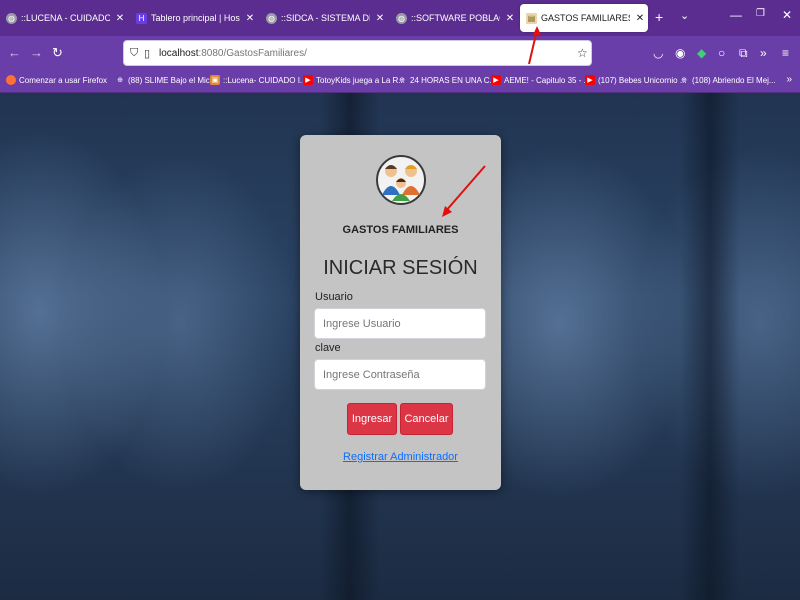 This screenshot has height=600, width=800. I want to click on tab-title: ::SOFTWARE POBLACIONAL -, so click(455, 18).